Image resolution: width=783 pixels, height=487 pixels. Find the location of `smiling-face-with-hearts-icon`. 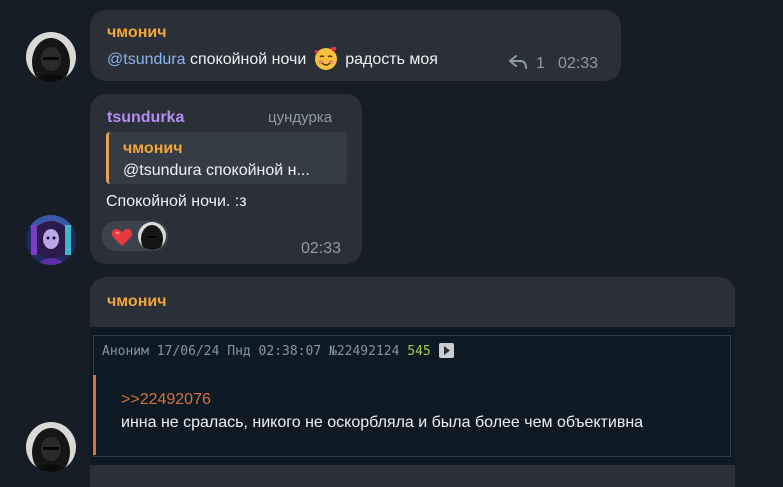

smiling-face-with-hearts-icon is located at coordinates (326, 58).